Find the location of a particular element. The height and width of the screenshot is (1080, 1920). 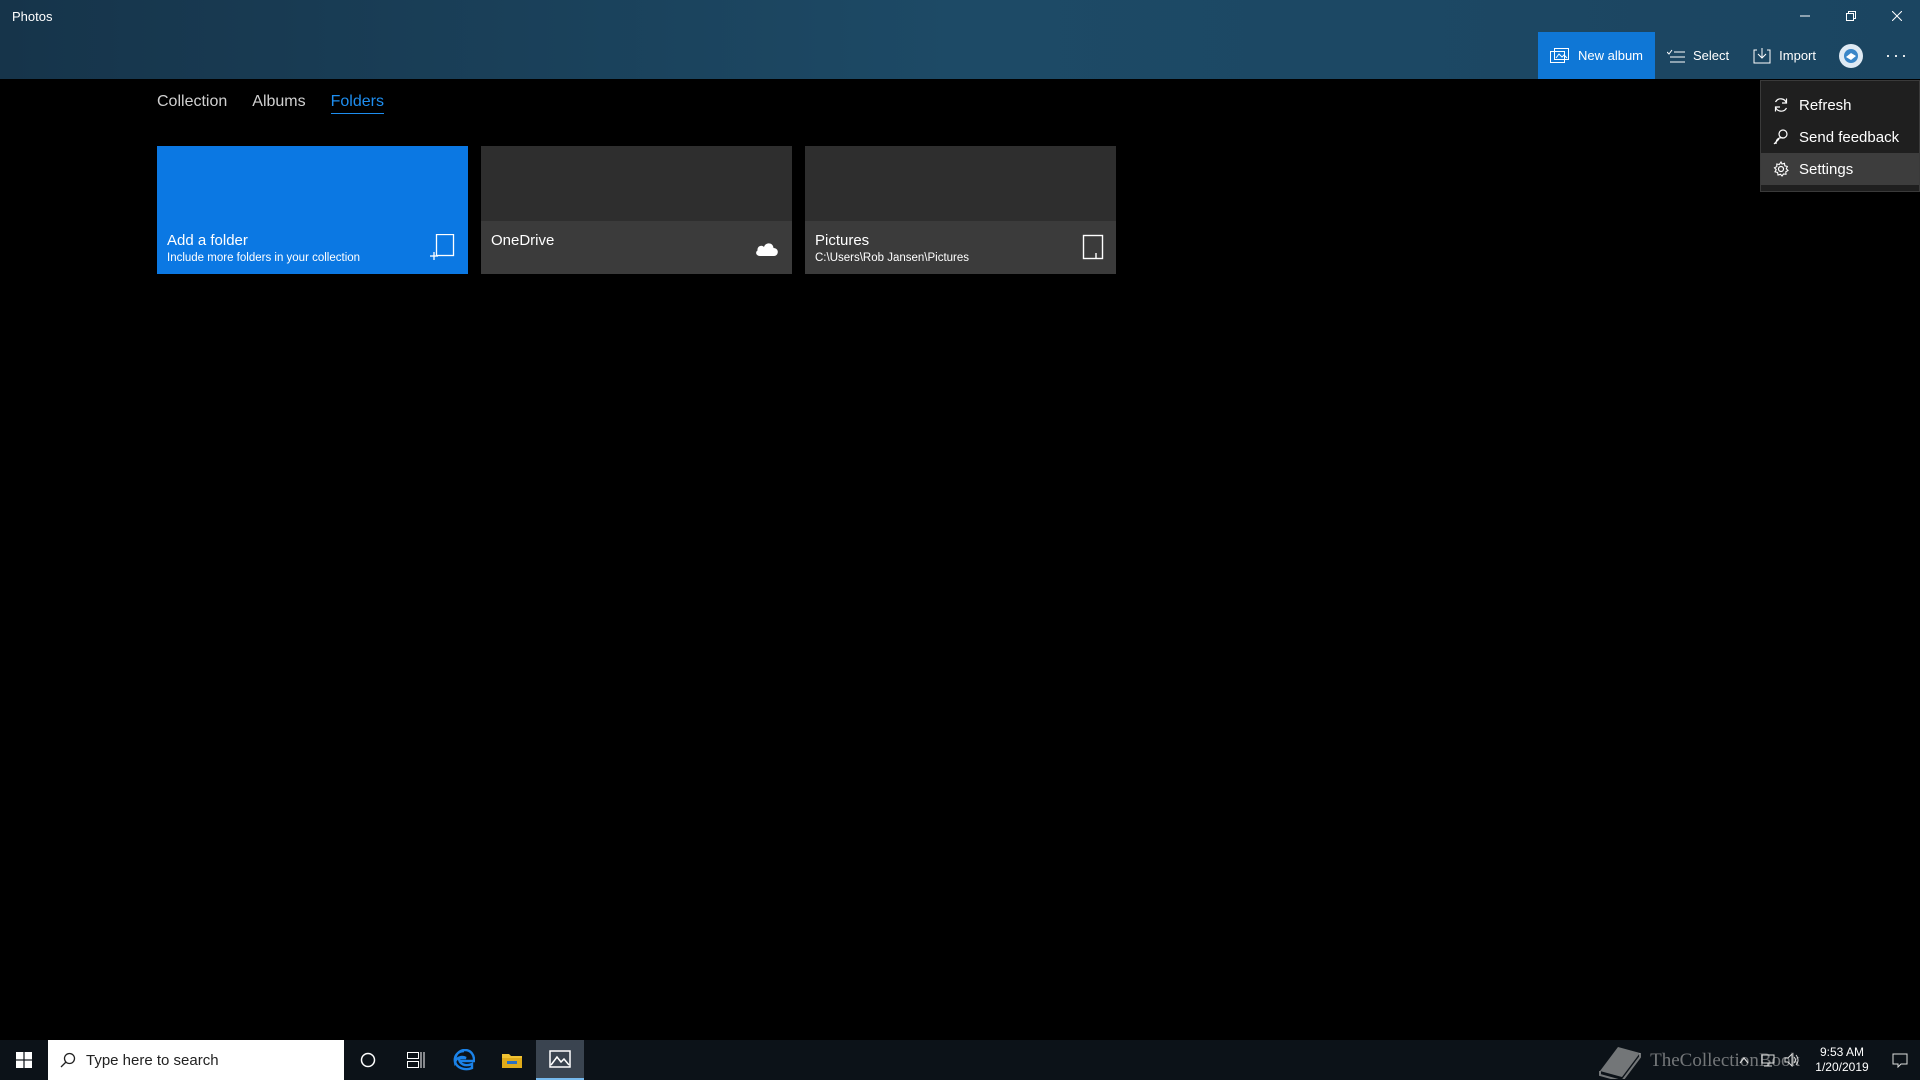

edge-browser-button is located at coordinates (464, 1060).